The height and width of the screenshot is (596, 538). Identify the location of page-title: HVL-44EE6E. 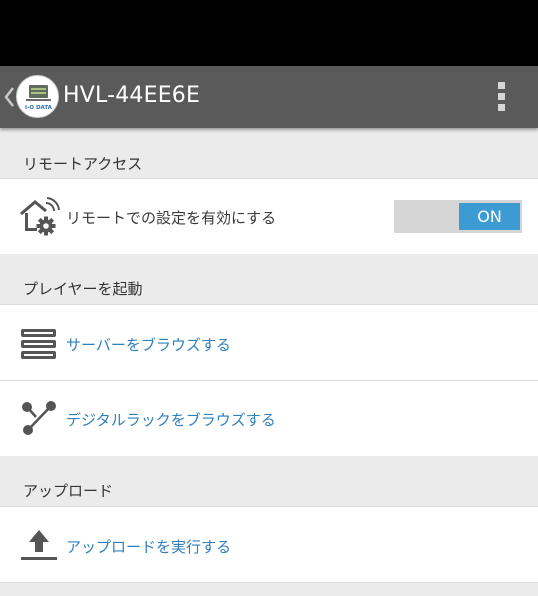
(132, 95).